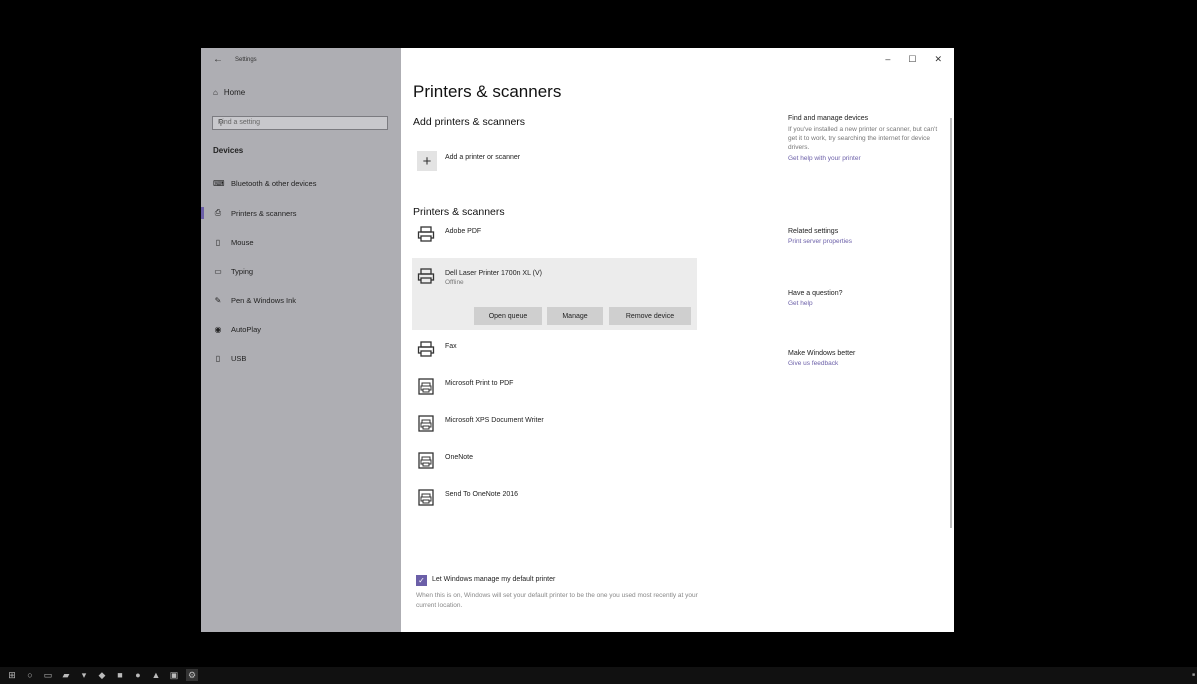  I want to click on search-icon: ○, so click(30, 675).